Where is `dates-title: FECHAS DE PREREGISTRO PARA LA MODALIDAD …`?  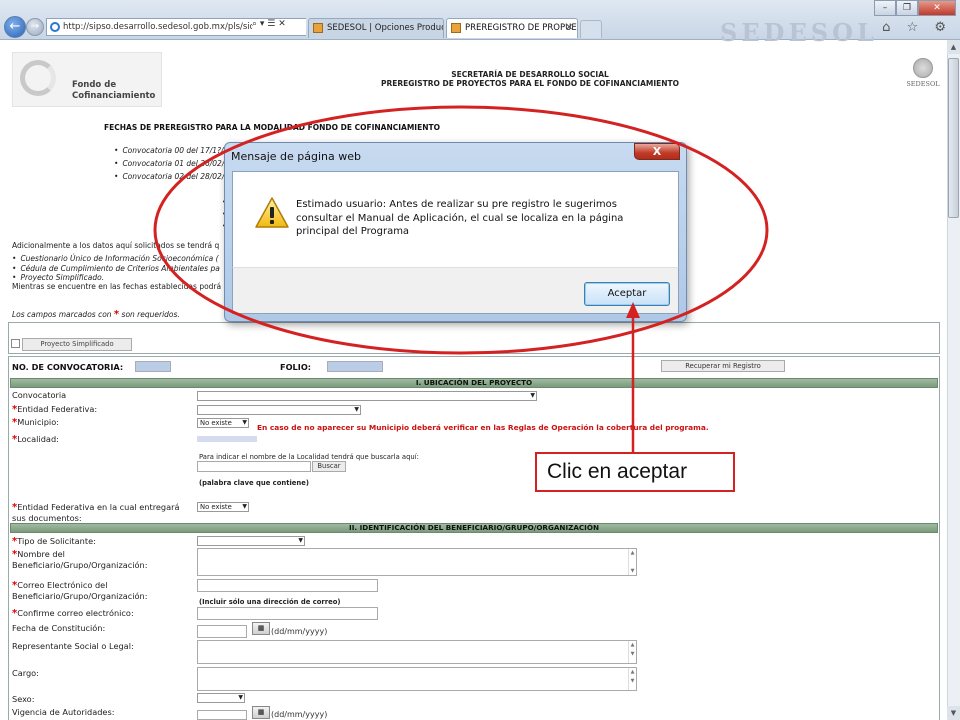
dates-title: FECHAS DE PREREGISTRO PARA LA MODALIDAD … is located at coordinates (272, 127).